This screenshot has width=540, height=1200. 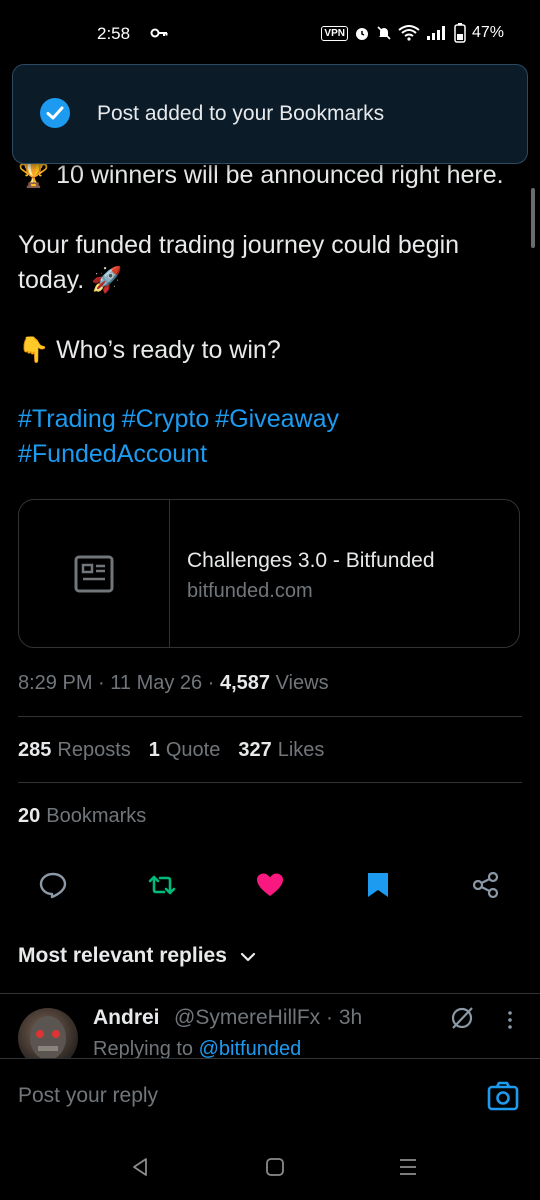 I want to click on alarm-icon, so click(x=361, y=34).